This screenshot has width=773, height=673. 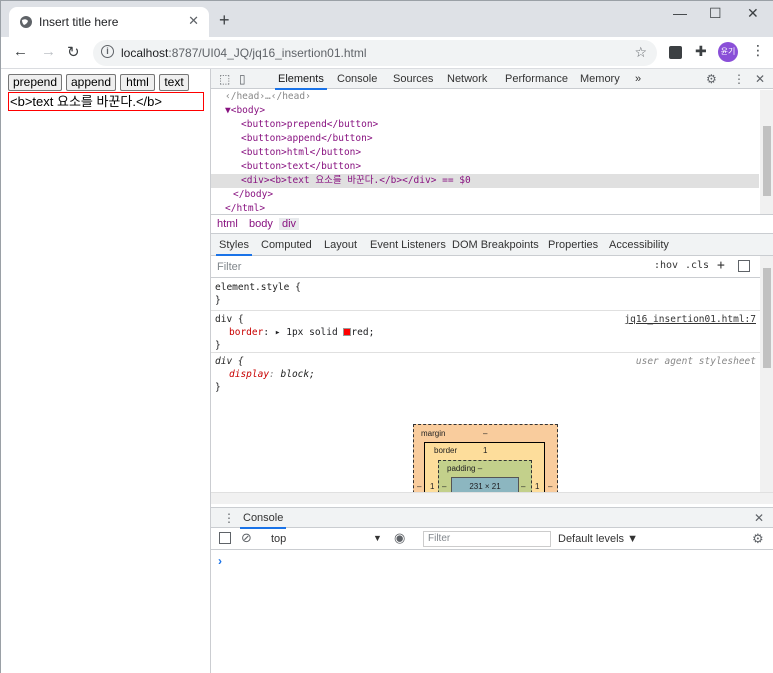 What do you see at coordinates (263, 520) in the screenshot?
I see `drawer-tab-console: Console` at bounding box center [263, 520].